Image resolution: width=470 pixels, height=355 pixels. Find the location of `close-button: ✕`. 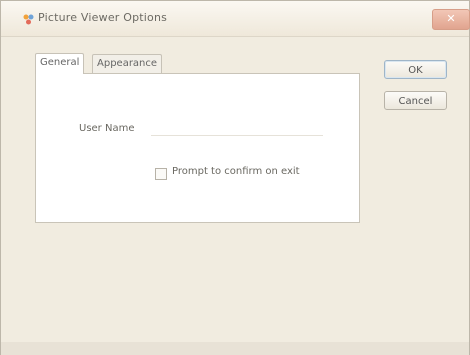

close-button: ✕ is located at coordinates (451, 19).